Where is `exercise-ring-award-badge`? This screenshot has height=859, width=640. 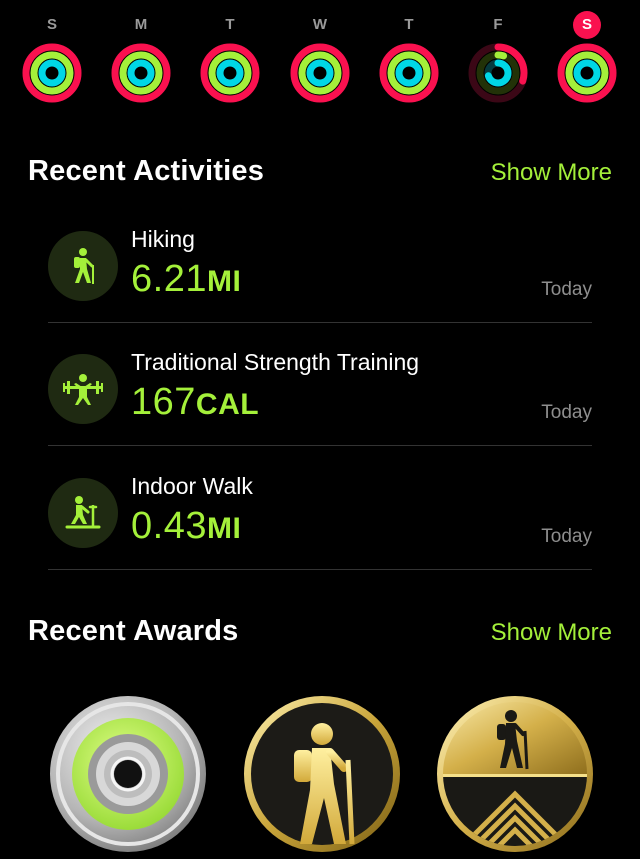
exercise-ring-award-badge is located at coordinates (128, 774).